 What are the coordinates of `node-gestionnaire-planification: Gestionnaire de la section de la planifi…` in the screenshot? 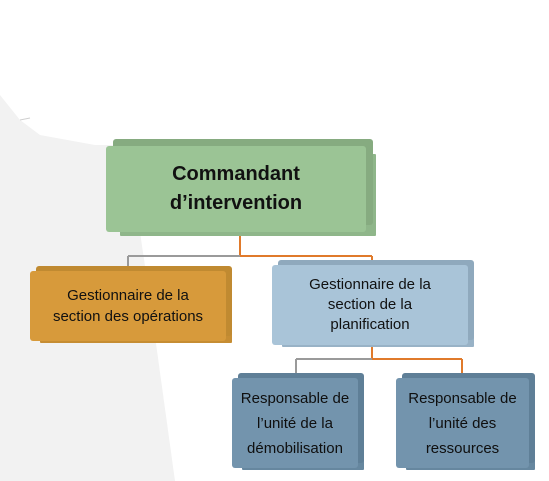 It's located at (370, 305).